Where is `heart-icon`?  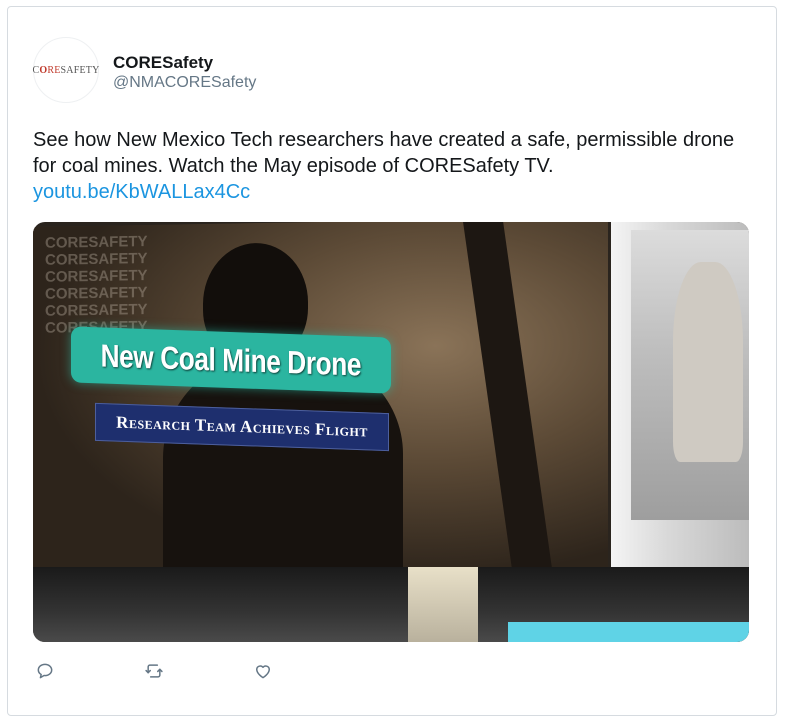
heart-icon is located at coordinates (263, 672).